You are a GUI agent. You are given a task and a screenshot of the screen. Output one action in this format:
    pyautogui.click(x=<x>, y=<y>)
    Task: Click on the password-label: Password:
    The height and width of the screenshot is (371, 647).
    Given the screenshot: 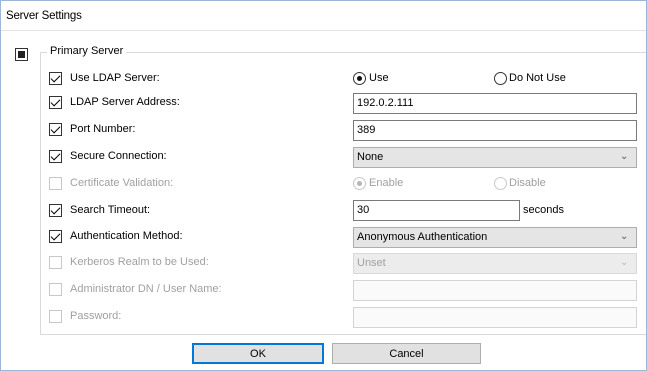 What is the action you would take?
    pyautogui.click(x=96, y=316)
    